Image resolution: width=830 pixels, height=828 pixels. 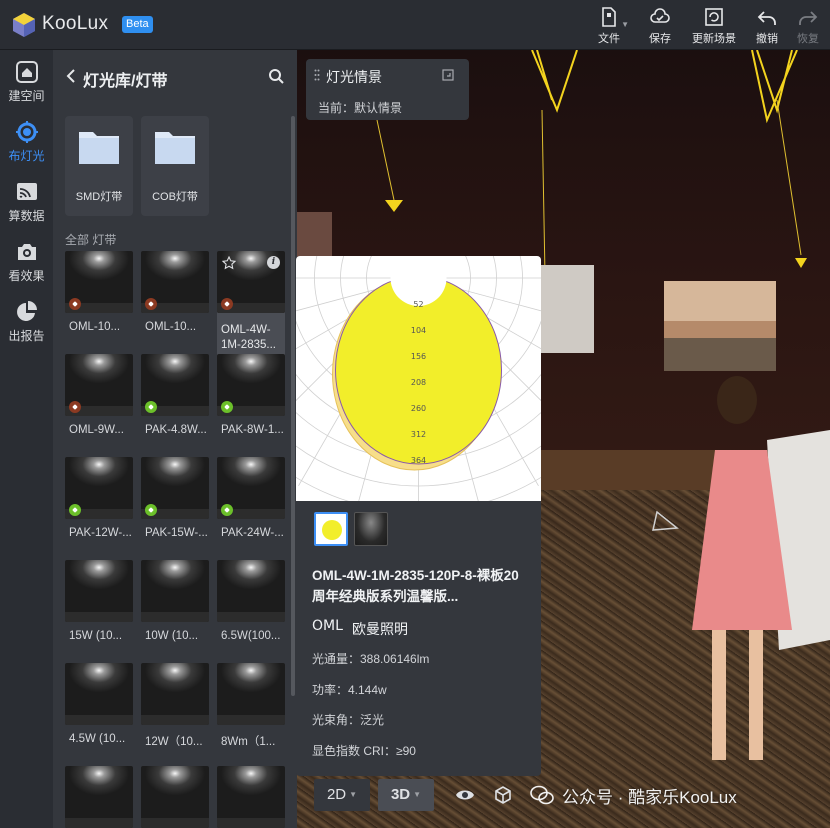 I want to click on visibility-button, so click(x=465, y=795).